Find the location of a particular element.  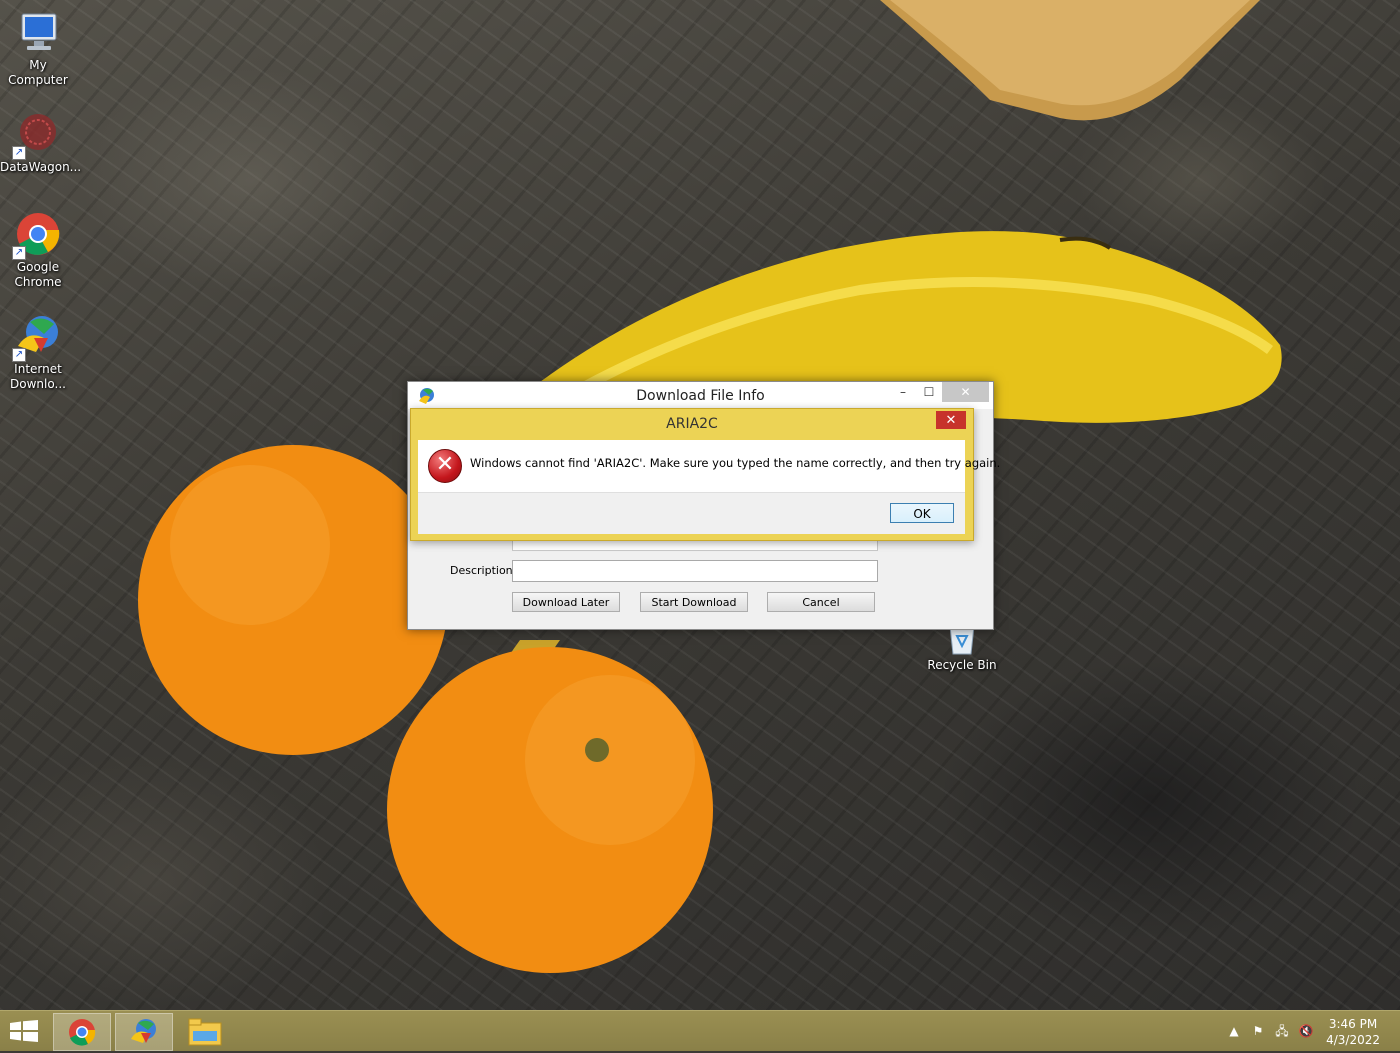

clock-time: 3:46 PM is located at coordinates (1353, 1024).